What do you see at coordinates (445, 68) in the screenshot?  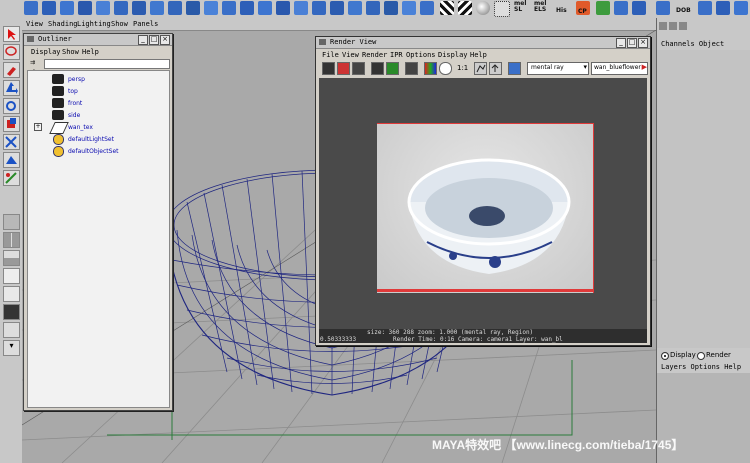 I see `alpha-channel-icon` at bounding box center [445, 68].